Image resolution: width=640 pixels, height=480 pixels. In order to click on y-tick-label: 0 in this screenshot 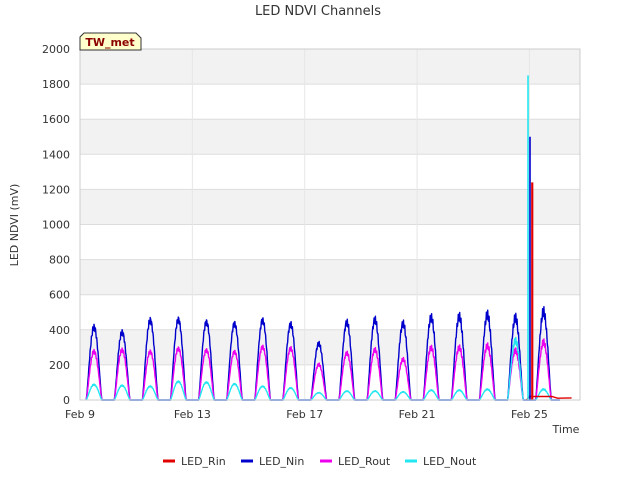, I will do `click(66, 400)`.